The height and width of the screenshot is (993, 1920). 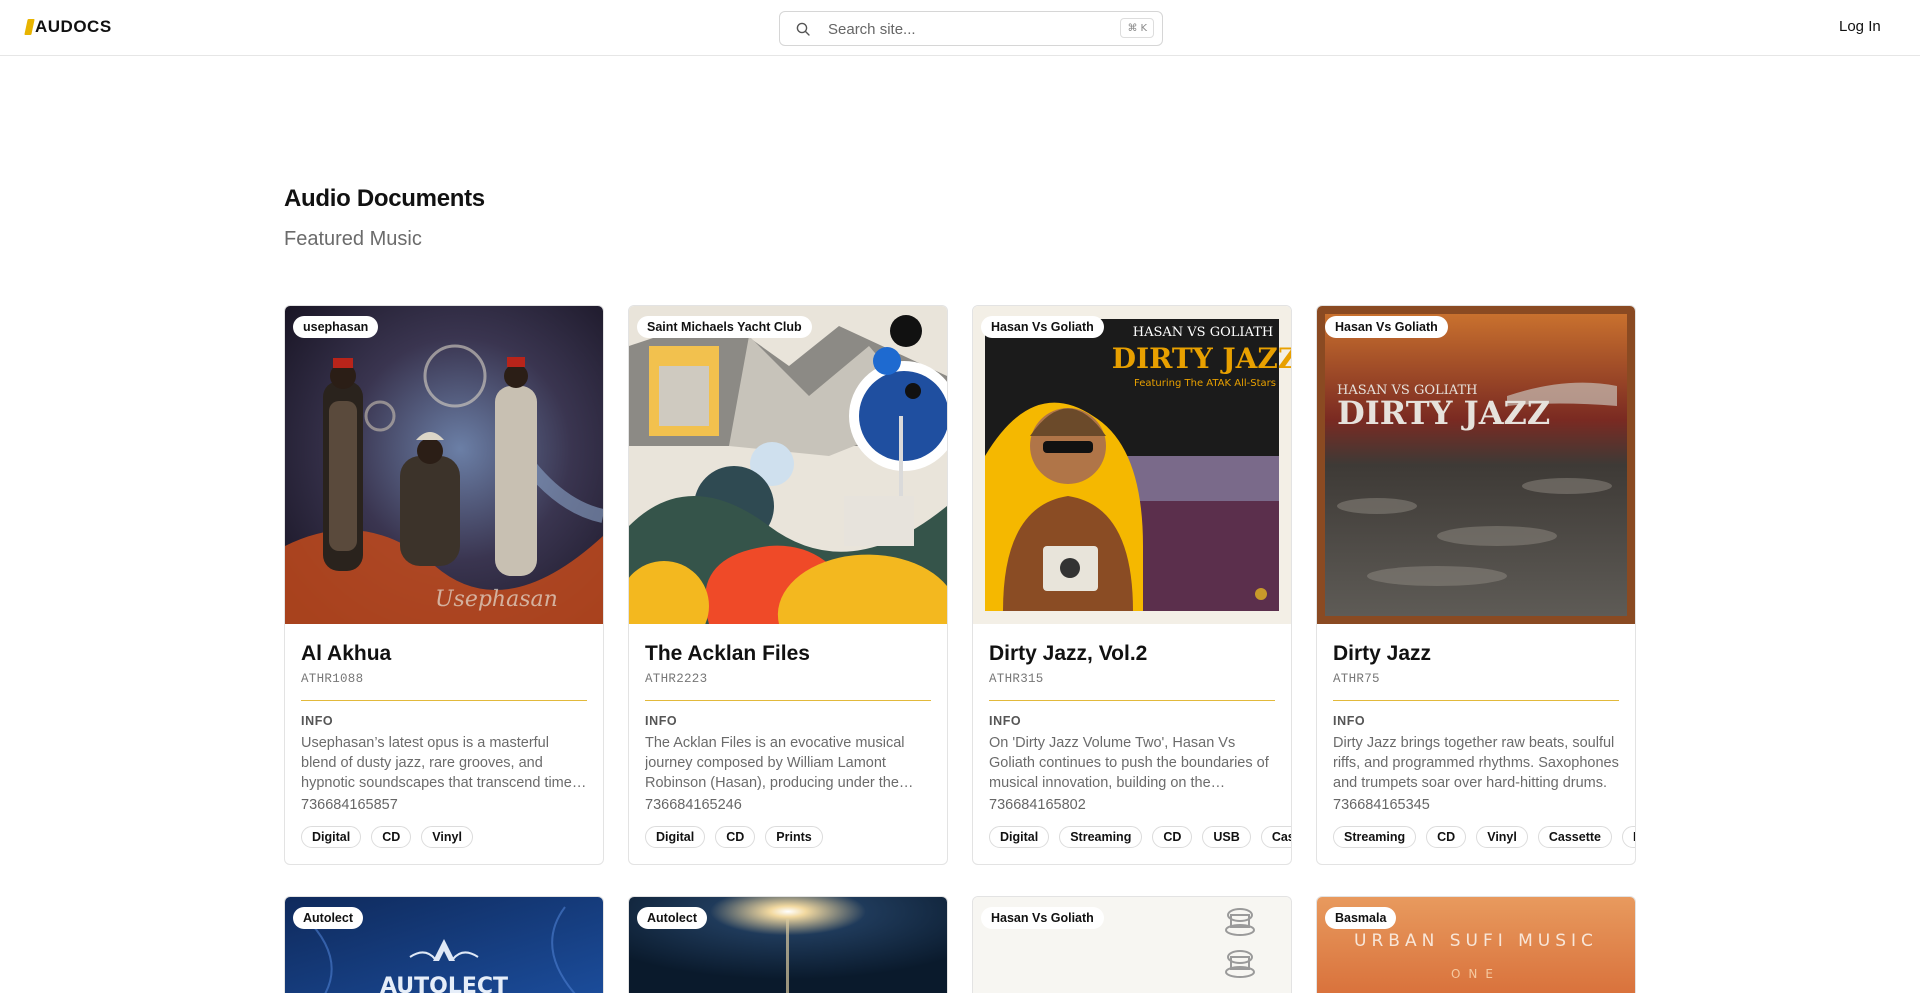 What do you see at coordinates (1361, 918) in the screenshot?
I see `artist-label-chip: Basmala` at bounding box center [1361, 918].